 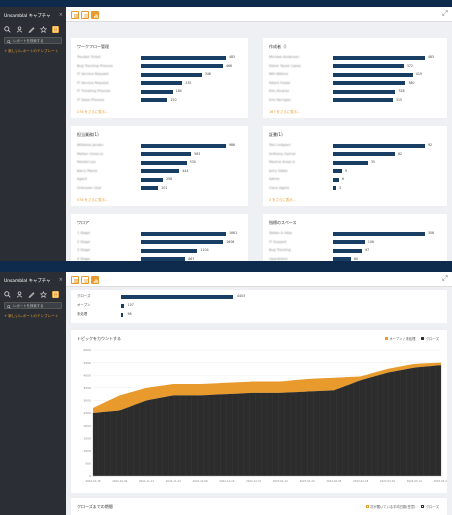 I want to click on bar-row: Agent 256, so click(x=159, y=179).